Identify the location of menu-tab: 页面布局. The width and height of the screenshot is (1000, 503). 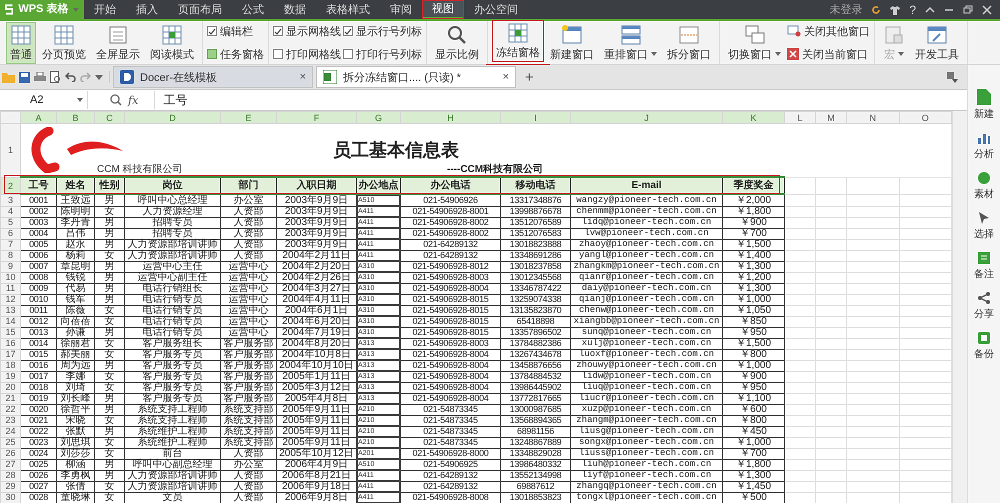
(200, 9).